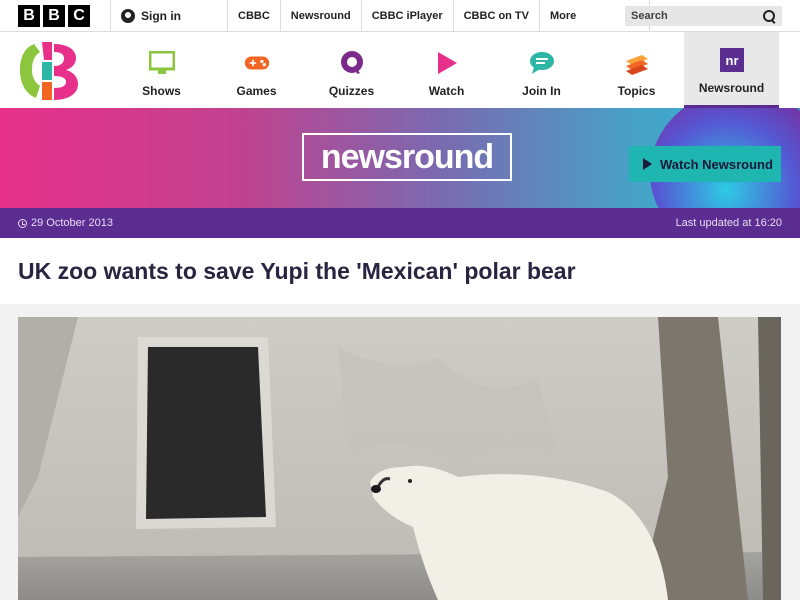 The height and width of the screenshot is (600, 800). I want to click on cbbc-nav-quizzes: Quizzes, so click(351, 70).